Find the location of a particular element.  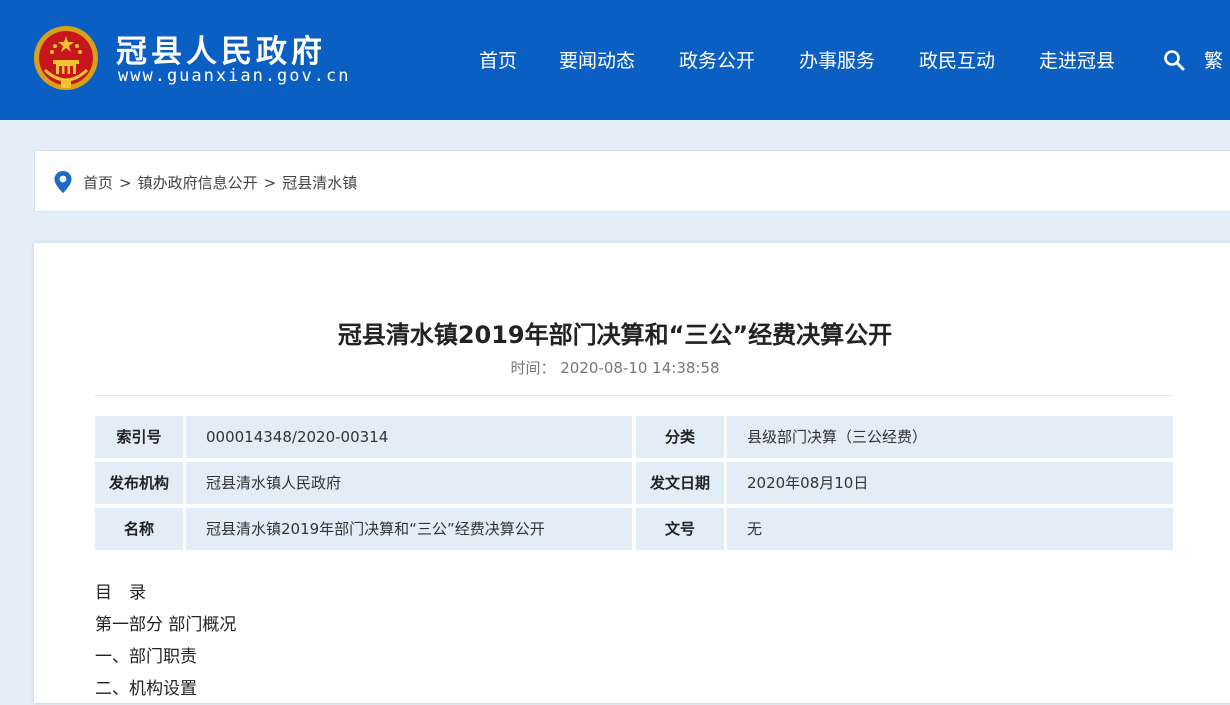

breadcrumb-qingshui: 冠县清水镇 is located at coordinates (319, 183).